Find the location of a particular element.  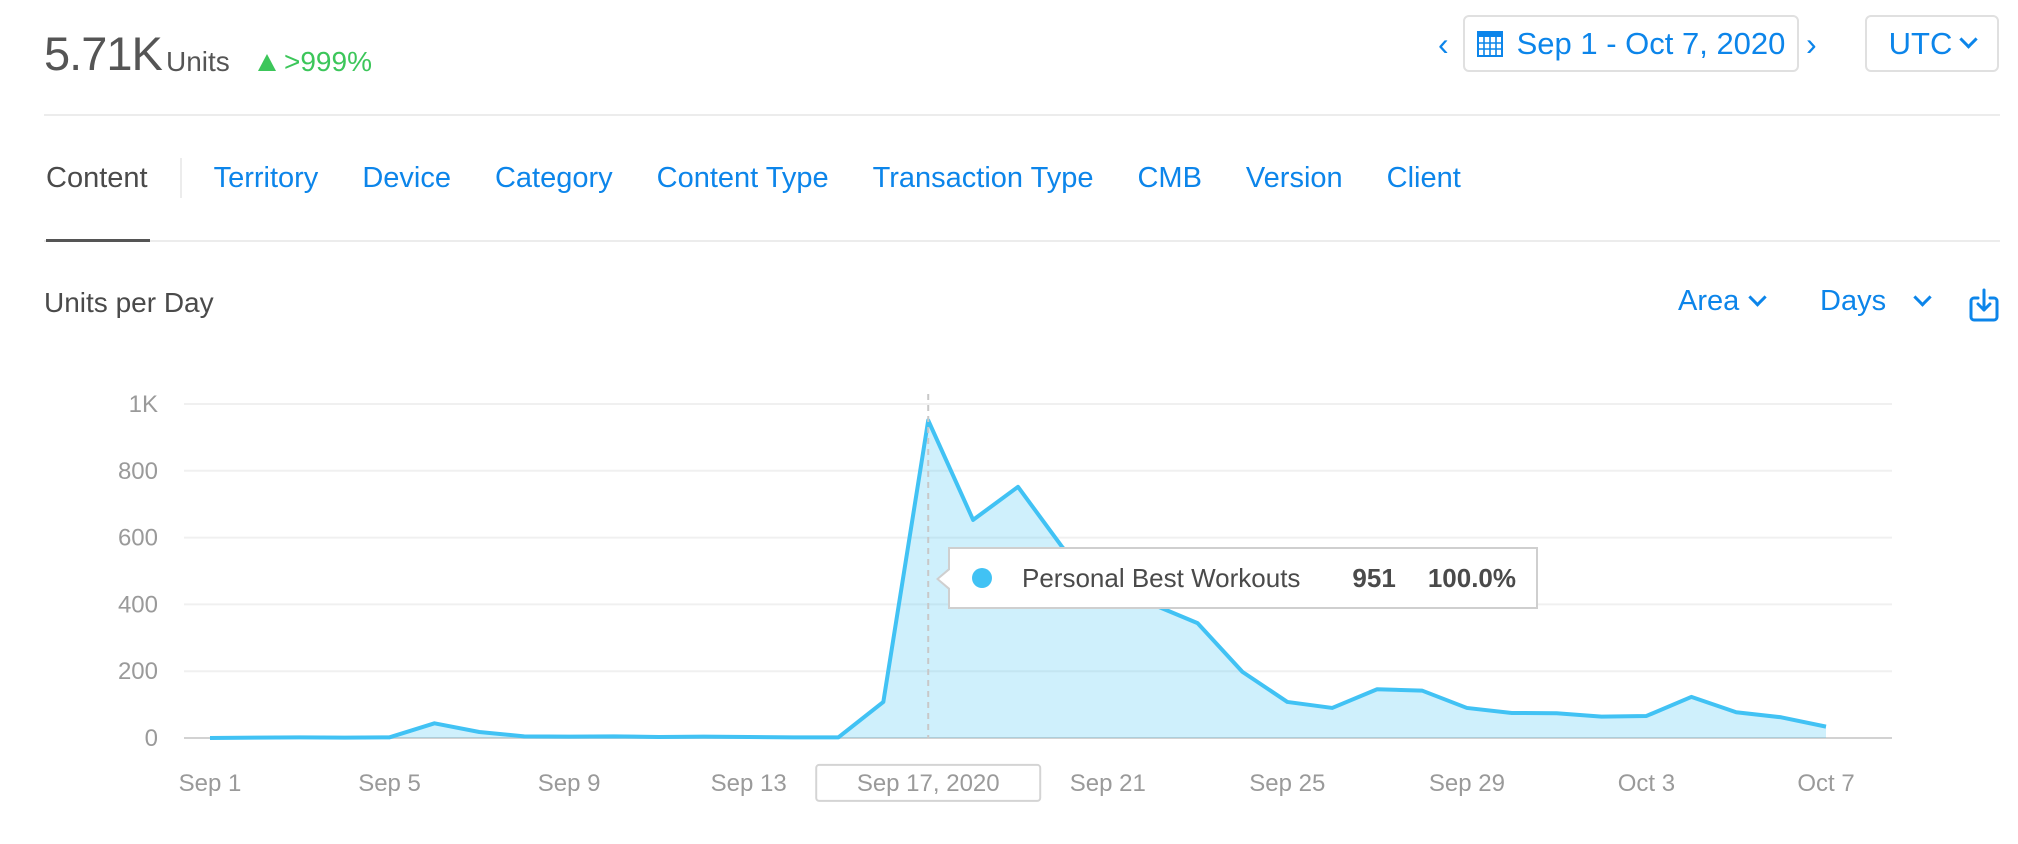

tab-client: Client is located at coordinates (1424, 178).